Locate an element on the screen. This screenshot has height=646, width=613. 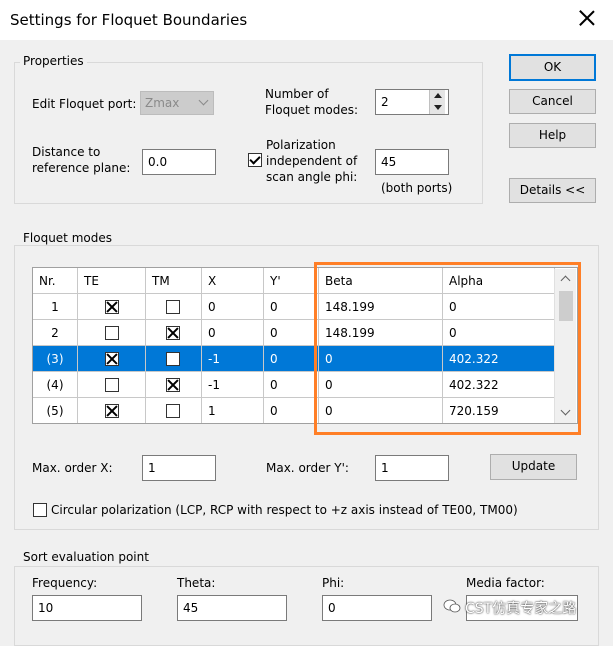
col-header-x: X is located at coordinates (233, 281).